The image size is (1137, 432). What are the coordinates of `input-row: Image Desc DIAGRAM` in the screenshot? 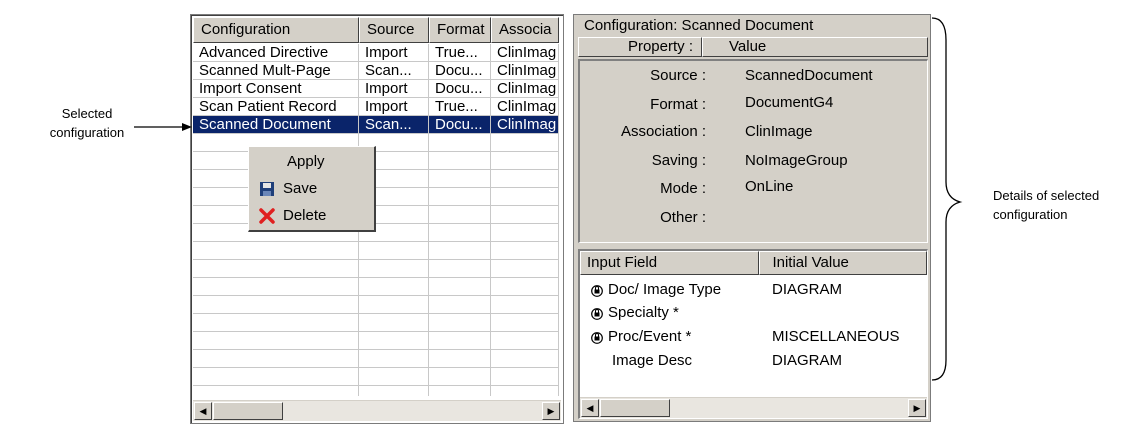 It's located at (753, 362).